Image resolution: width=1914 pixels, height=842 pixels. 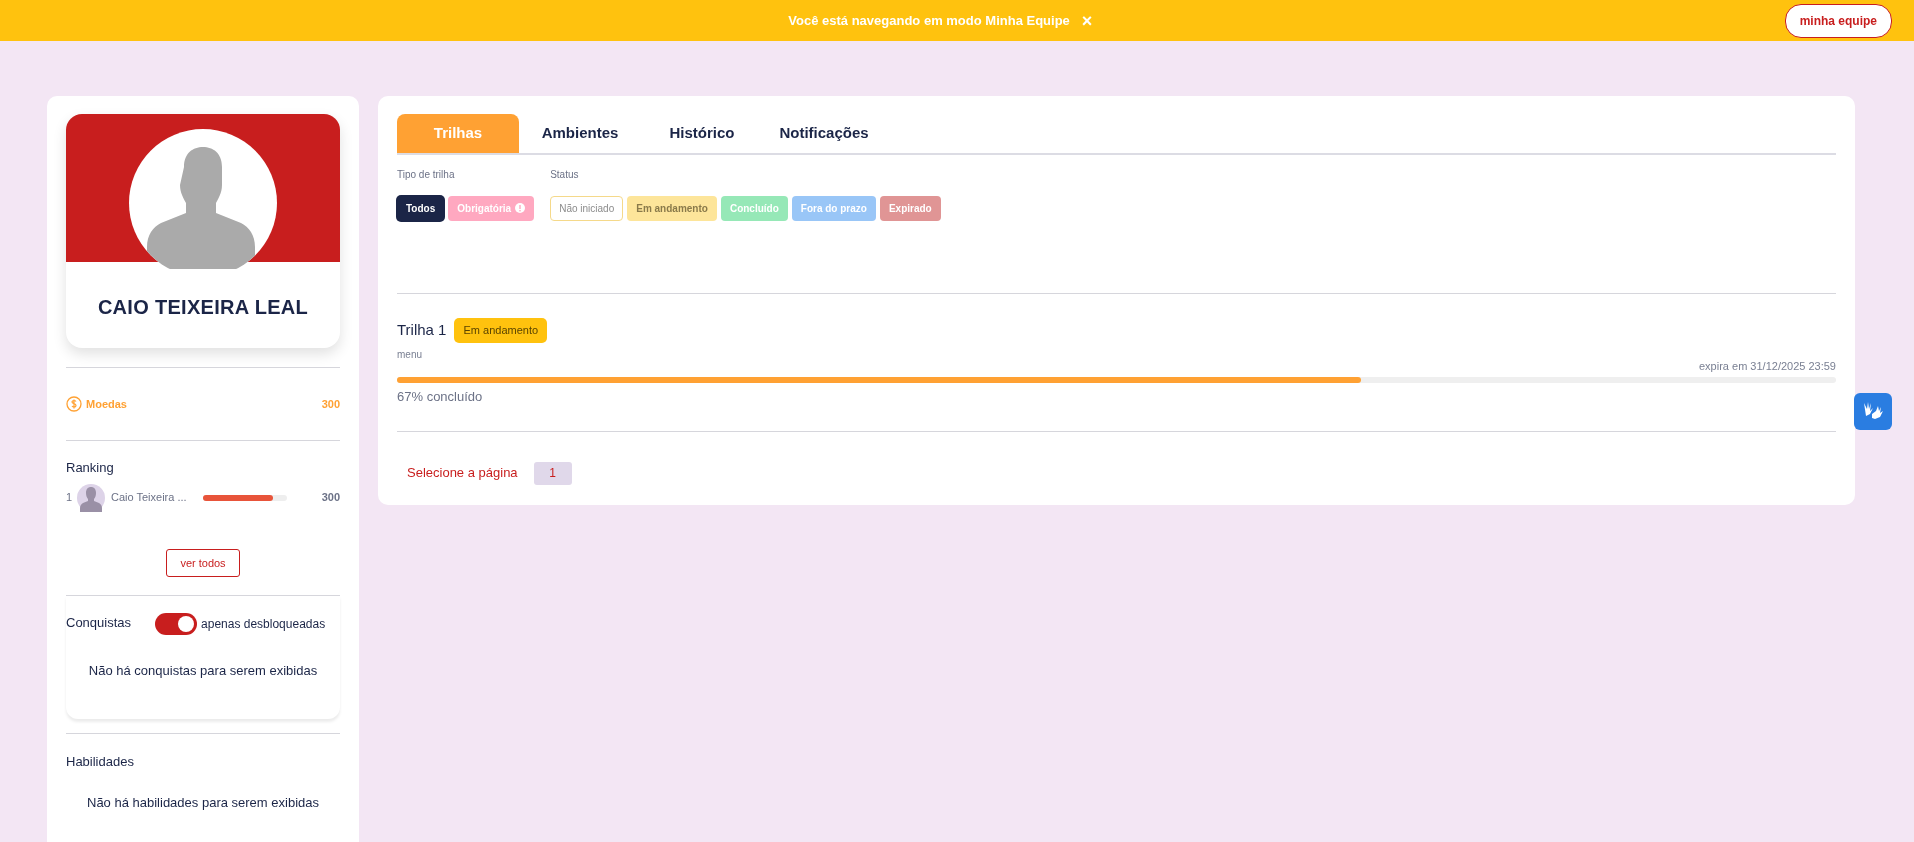 What do you see at coordinates (1873, 411) in the screenshot?
I see `accessibility-button` at bounding box center [1873, 411].